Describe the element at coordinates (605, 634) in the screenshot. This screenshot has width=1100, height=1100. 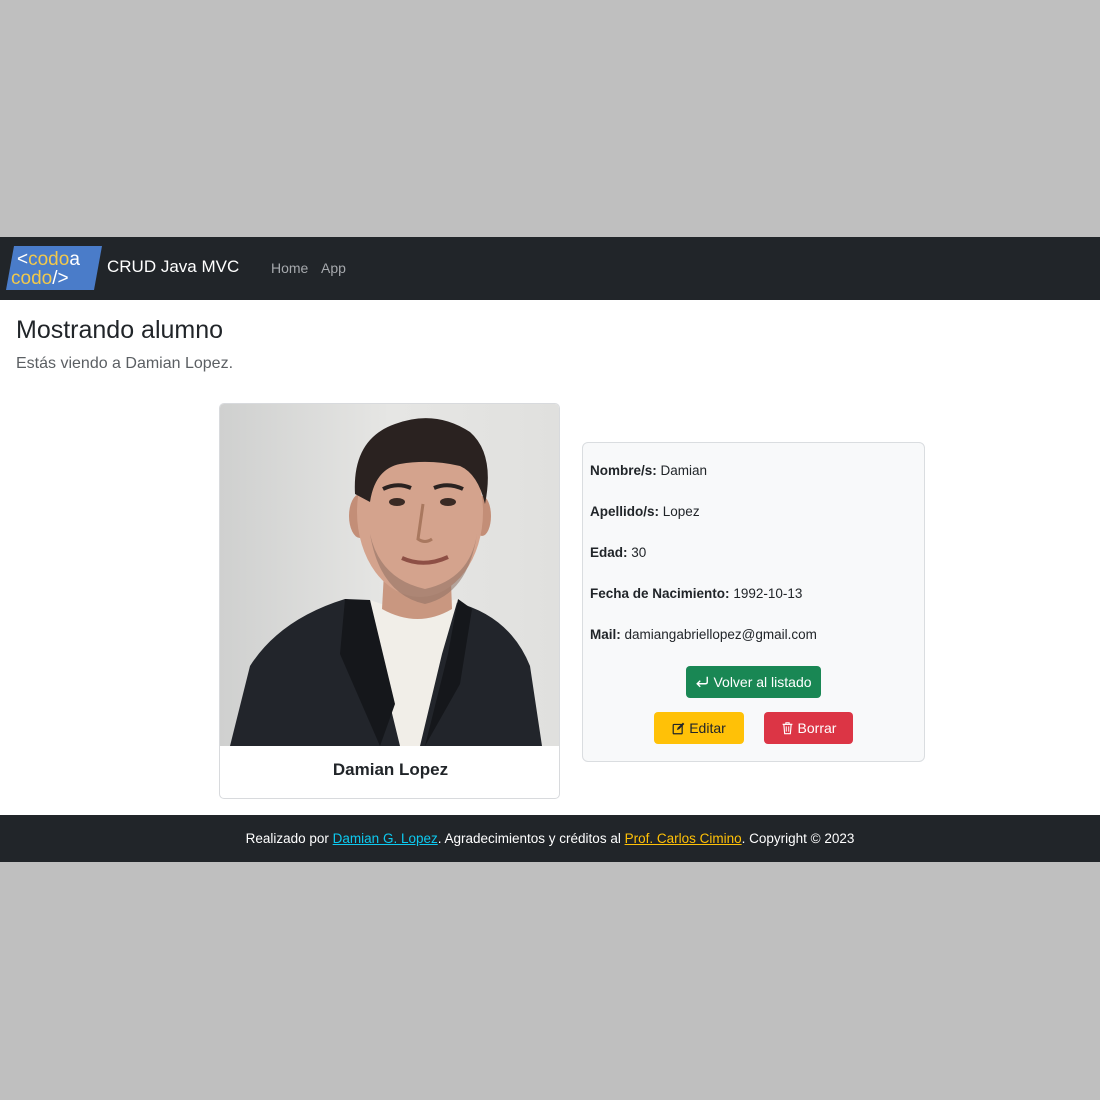
I see `field-mail-label: Mail:` at that location.